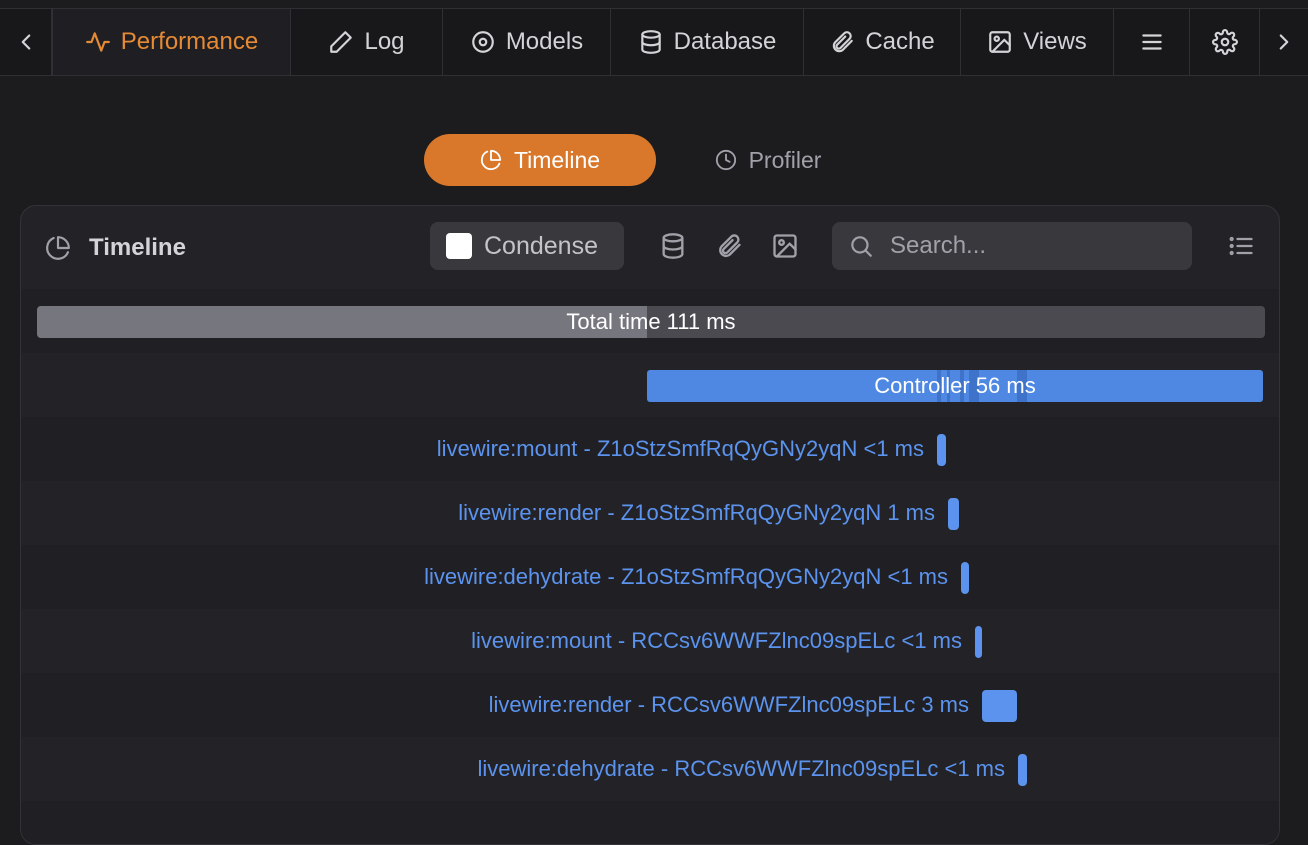 The height and width of the screenshot is (845, 1308). I want to click on condense-label: Condense, so click(541, 245).